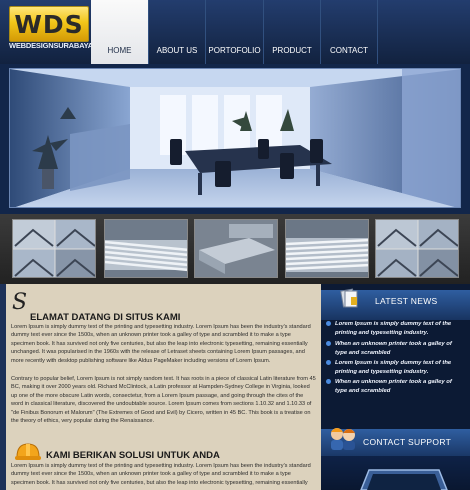 The width and height of the screenshot is (470, 490). What do you see at coordinates (51, 45) in the screenshot?
I see `logo-tagline: WEBDESIGNSURABAYA` at bounding box center [51, 45].